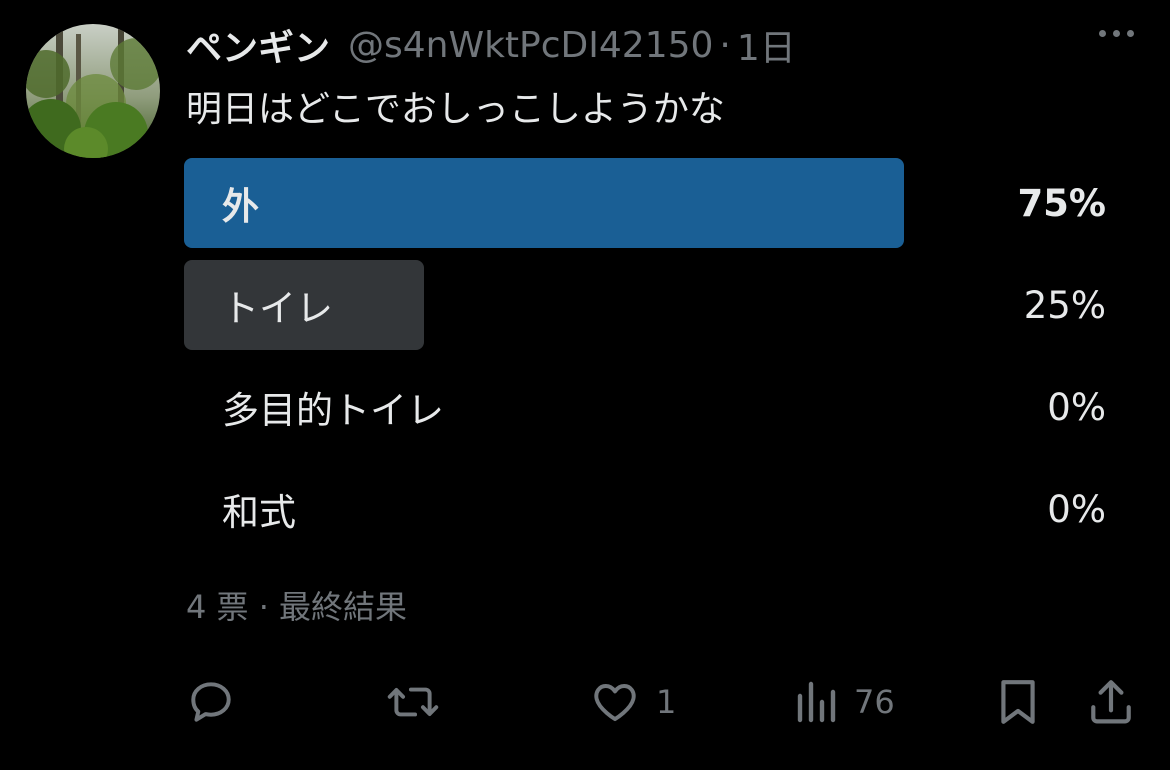 The width and height of the screenshot is (1170, 770). I want to click on handle: @s4nWktPcDI42150, so click(530, 45).